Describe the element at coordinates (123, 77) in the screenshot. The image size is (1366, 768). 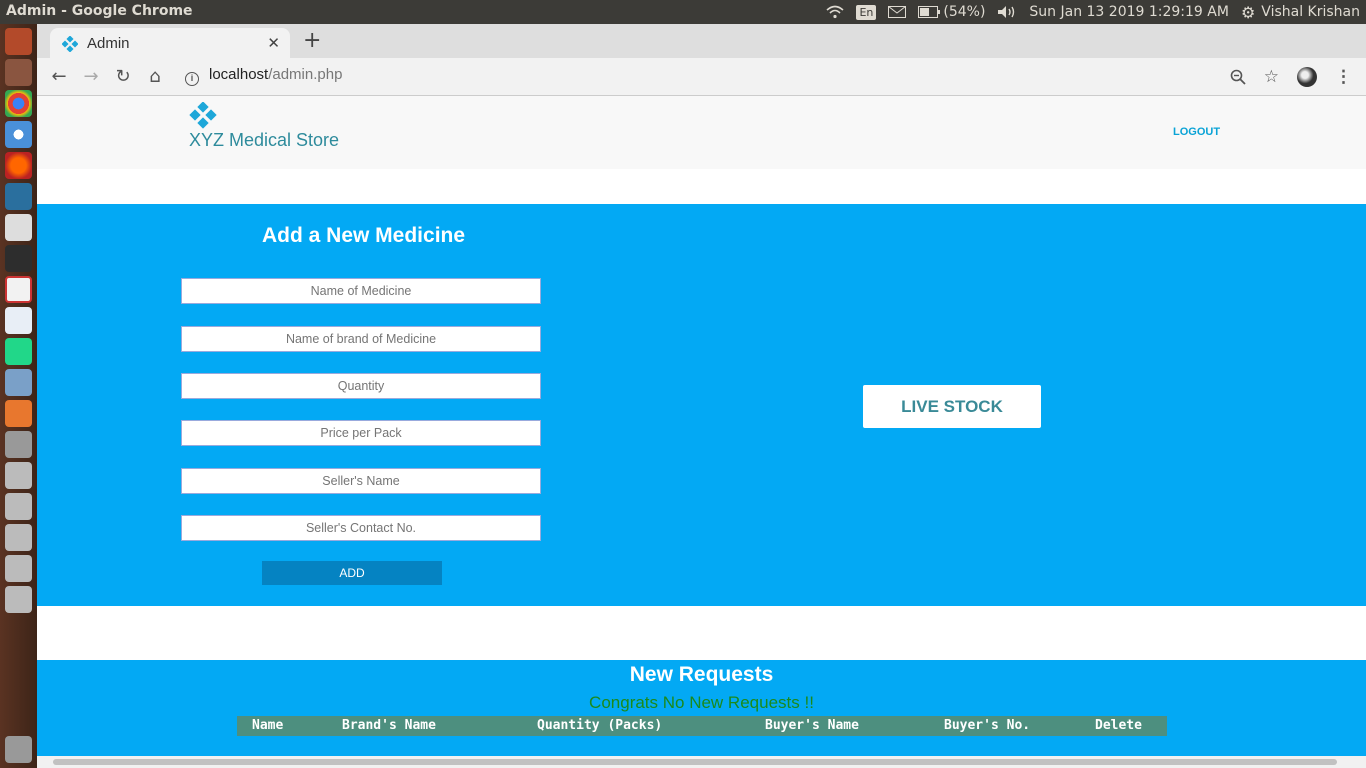
I see `reload-icon: ↻` at that location.